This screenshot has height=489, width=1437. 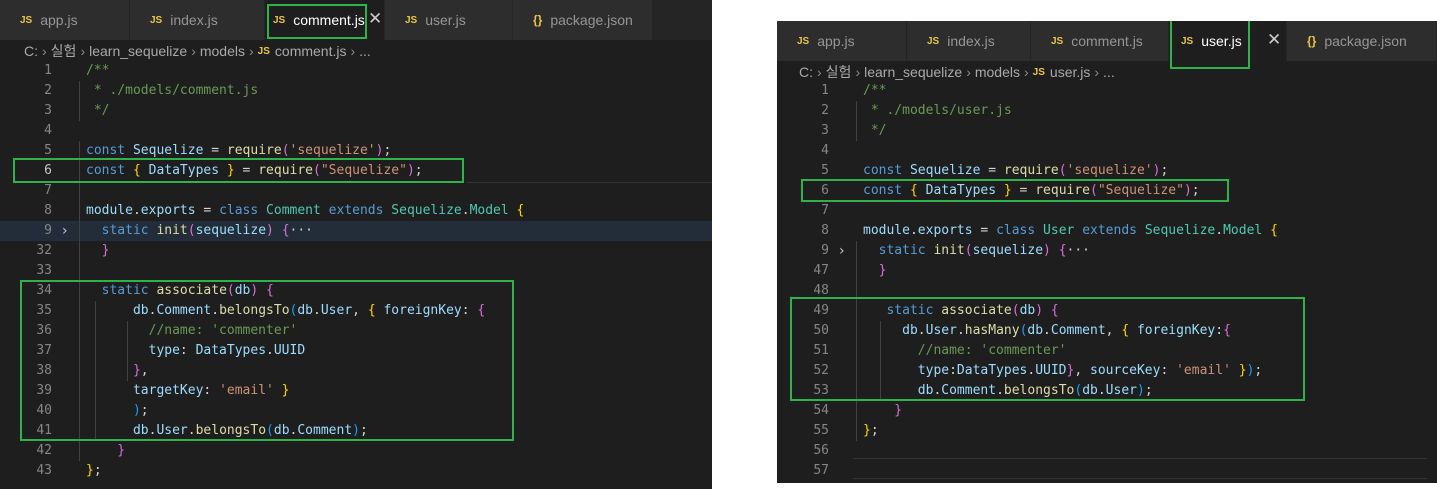 I want to click on code-token: ···, so click(x=301, y=230).